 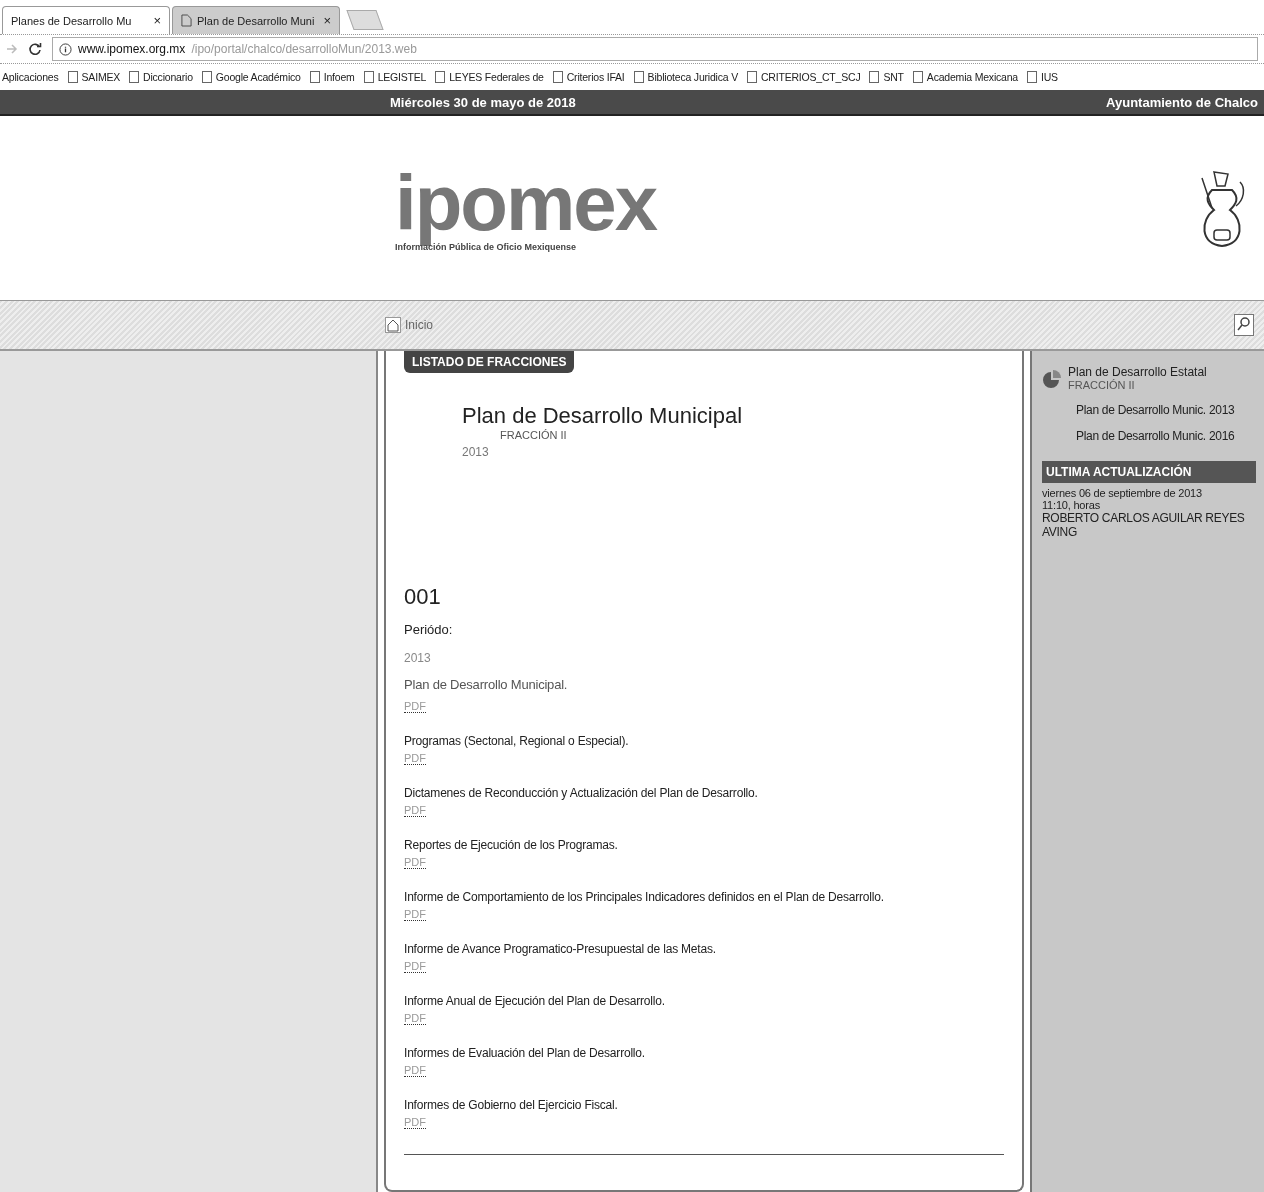 What do you see at coordinates (644, 897) in the screenshot?
I see `document-title: Informe de Comportamiento de los Principales Indicadores definidos en el Plan de Desarrollo.` at bounding box center [644, 897].